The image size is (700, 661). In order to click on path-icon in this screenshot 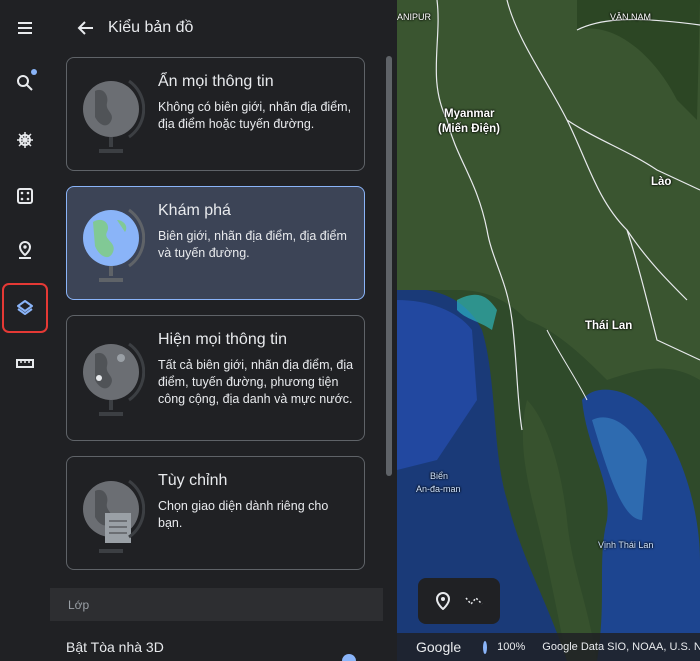, I will do `click(474, 601)`.